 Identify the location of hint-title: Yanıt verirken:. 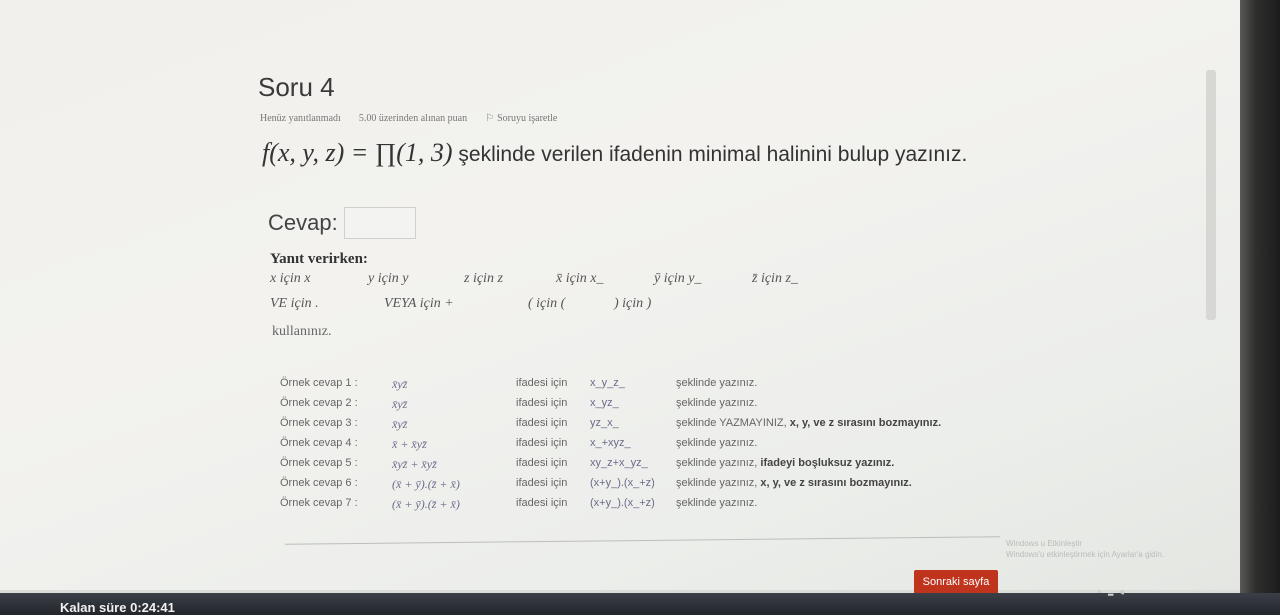
(319, 259).